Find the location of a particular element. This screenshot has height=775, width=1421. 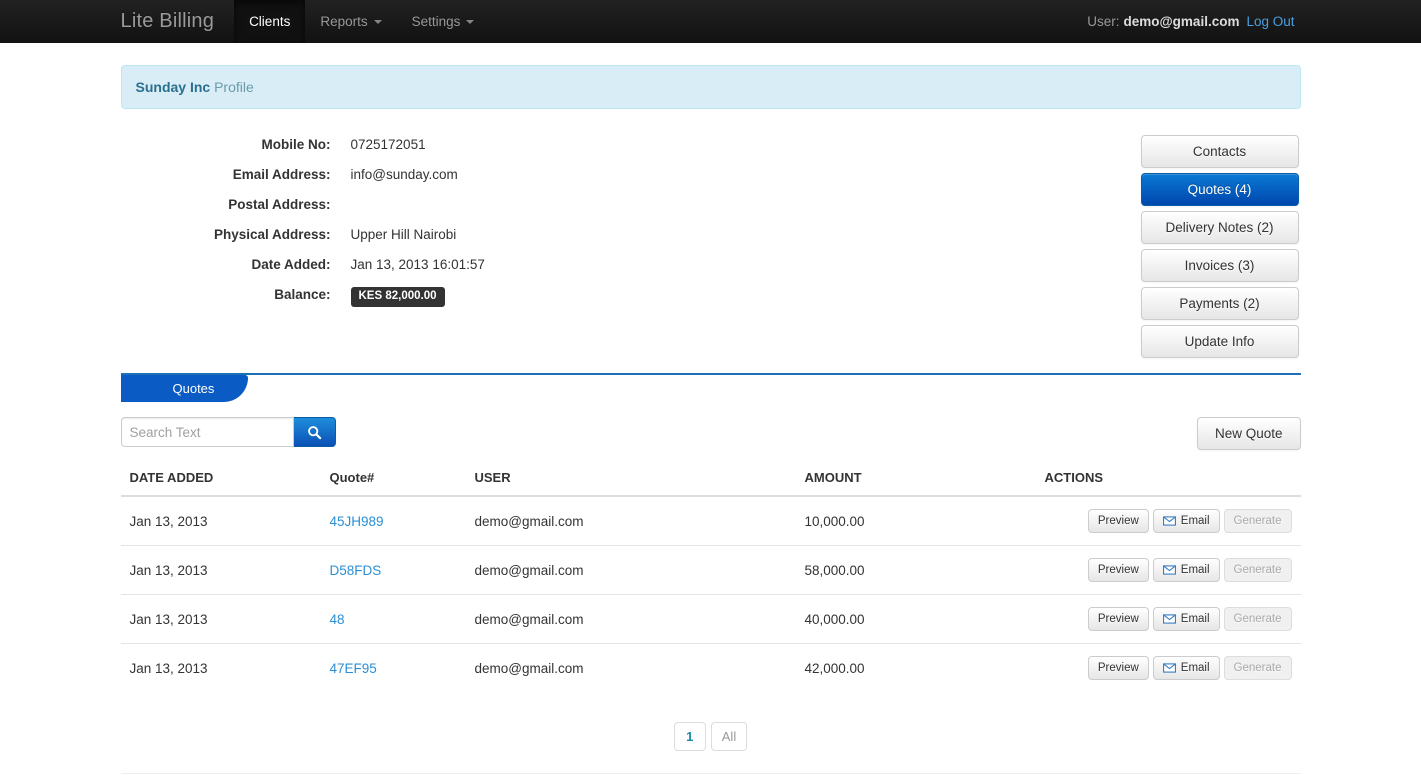

field-value: 0725172051 is located at coordinates (388, 144).